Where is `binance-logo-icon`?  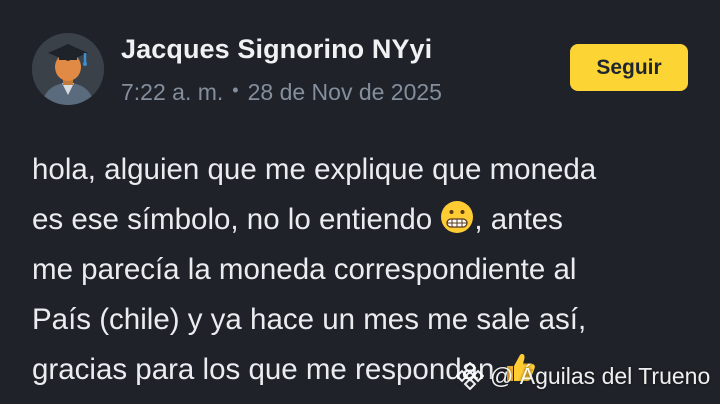
binance-logo-icon is located at coordinates (470, 376).